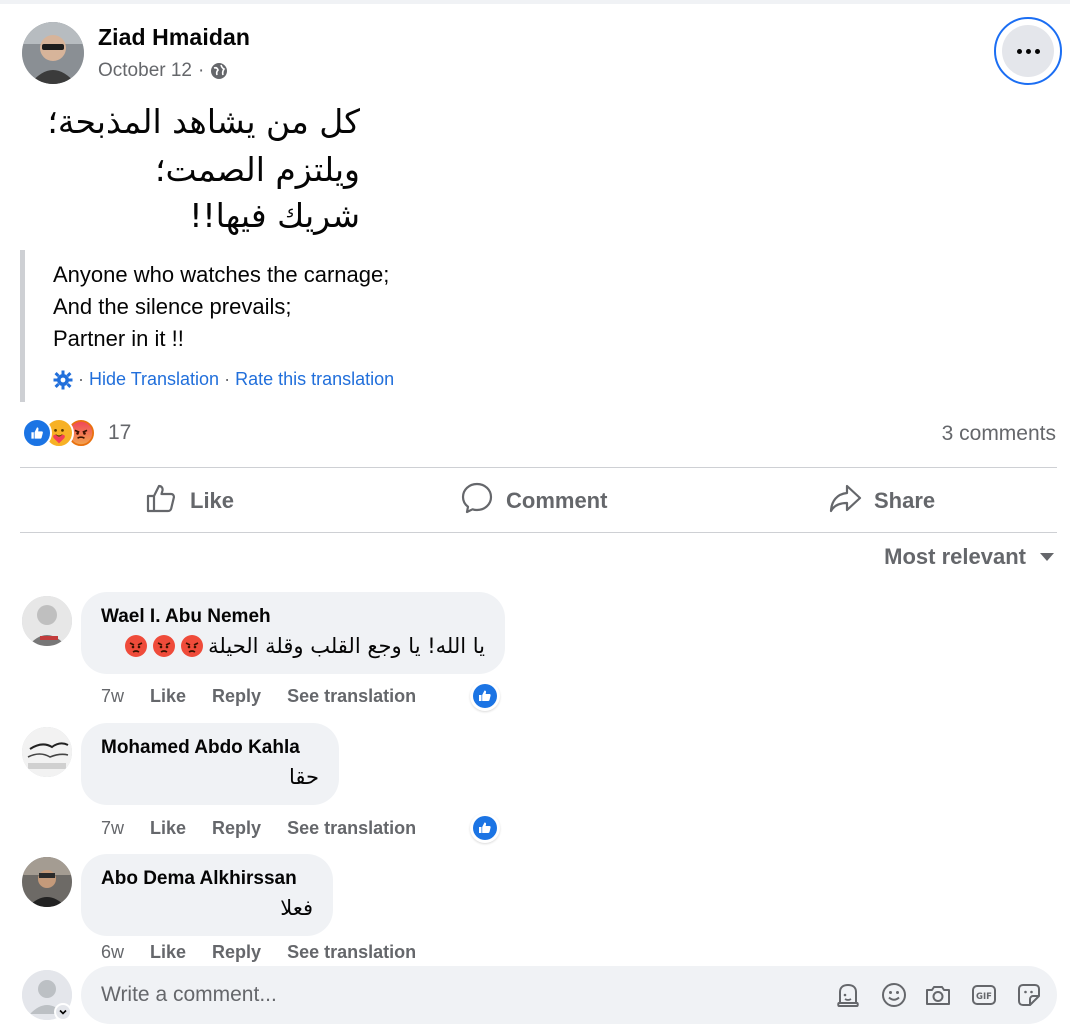  What do you see at coordinates (219, 71) in the screenshot?
I see `globe-icon` at bounding box center [219, 71].